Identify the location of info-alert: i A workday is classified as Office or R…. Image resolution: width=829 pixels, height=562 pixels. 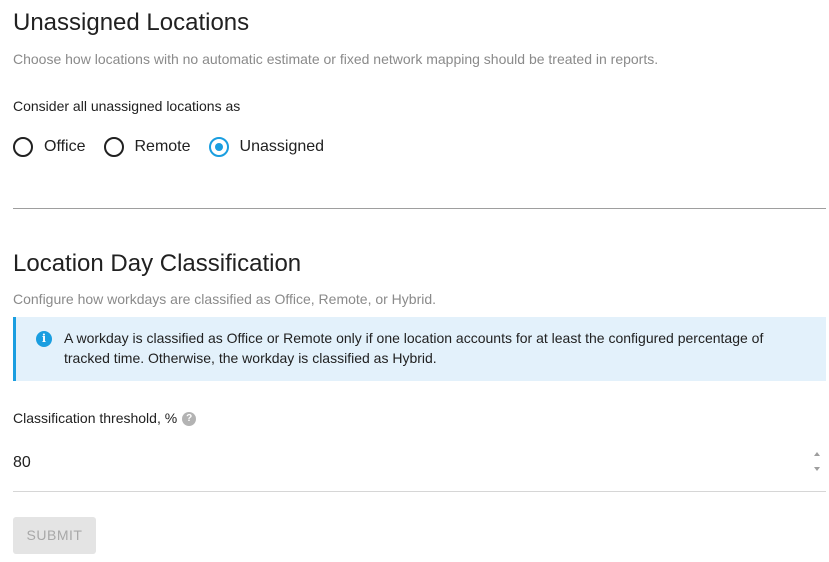
(419, 349).